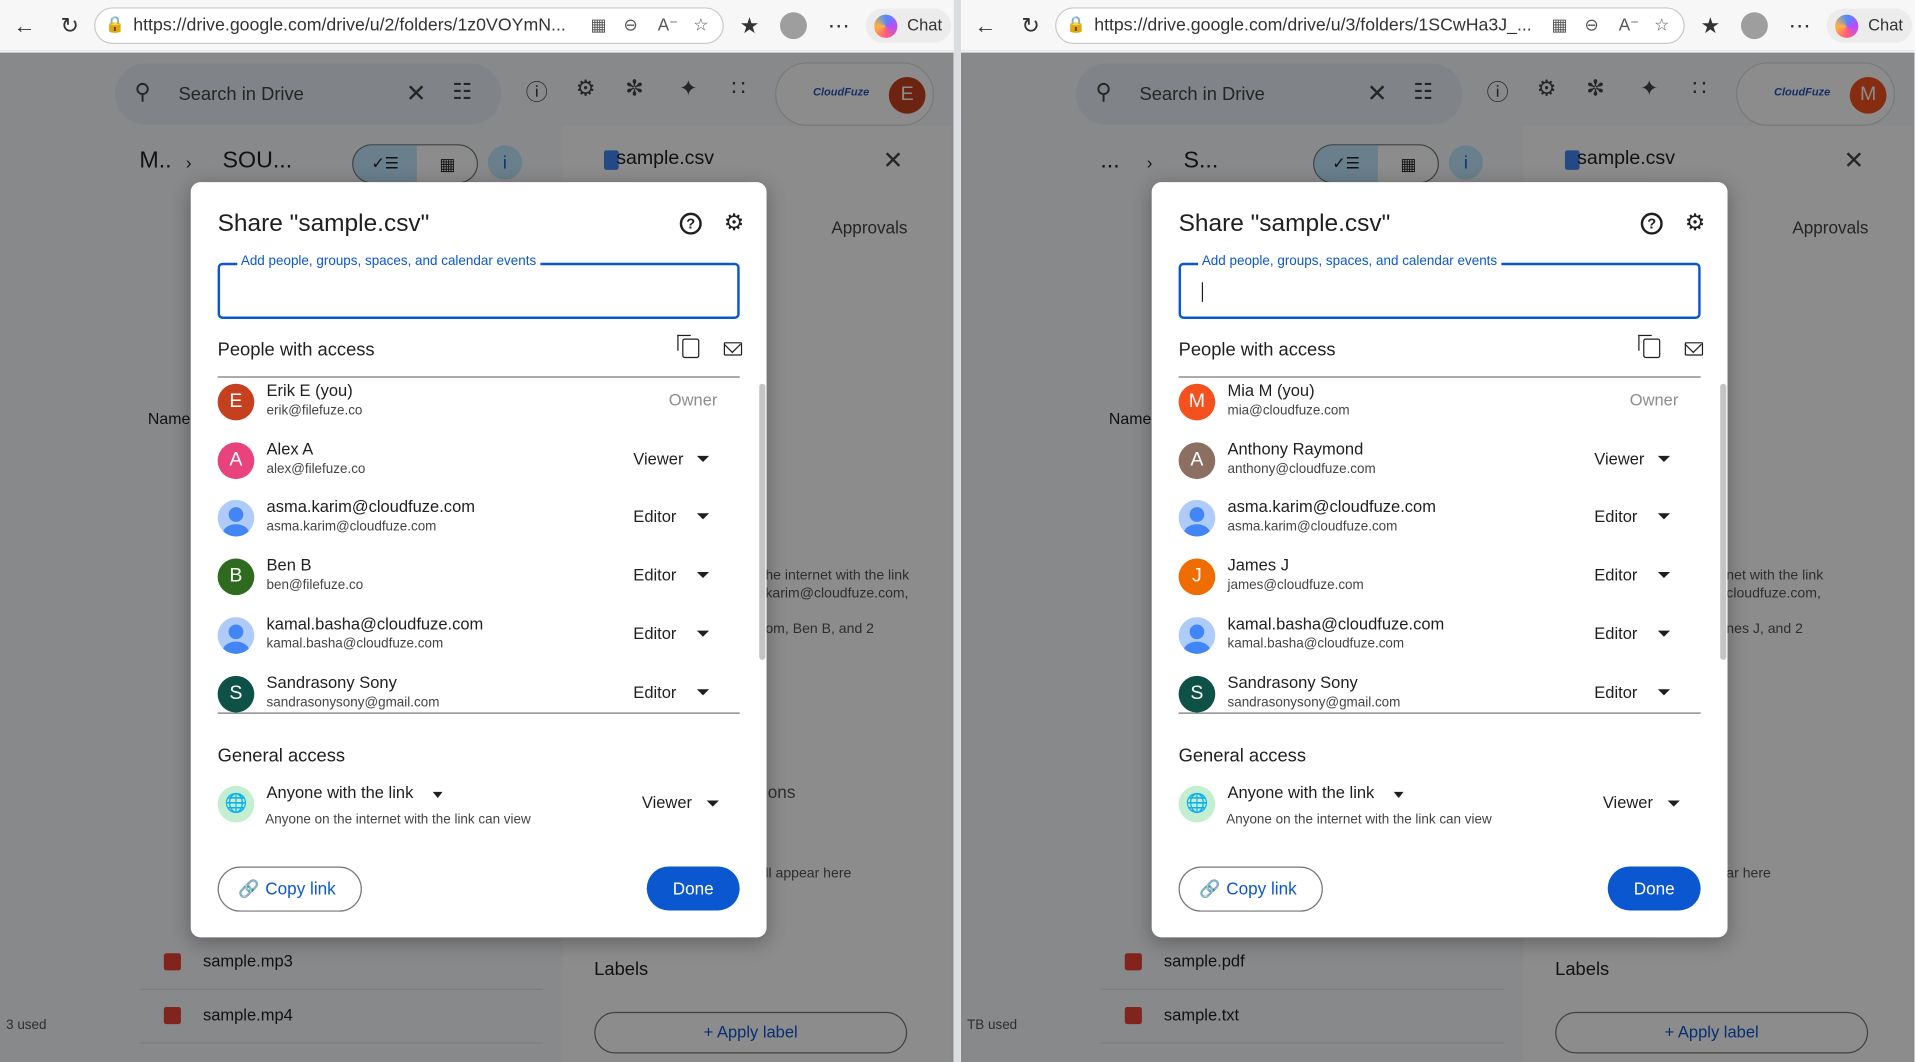  Describe the element at coordinates (1439, 409) in the screenshot. I see `person-row: M Mia M (you) mia@cloudfuze.com Owner` at that location.